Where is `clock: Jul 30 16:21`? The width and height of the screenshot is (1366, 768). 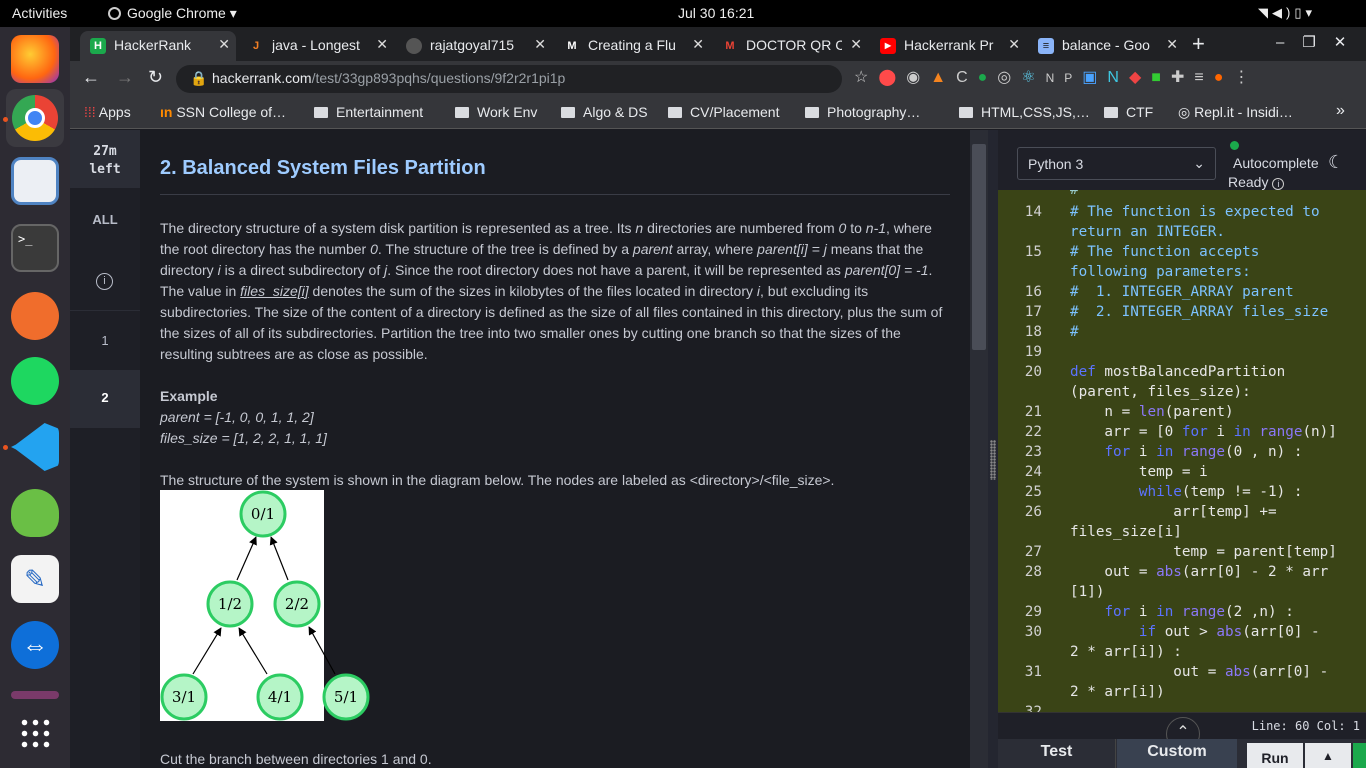
clock: Jul 30 16:21 is located at coordinates (716, 13).